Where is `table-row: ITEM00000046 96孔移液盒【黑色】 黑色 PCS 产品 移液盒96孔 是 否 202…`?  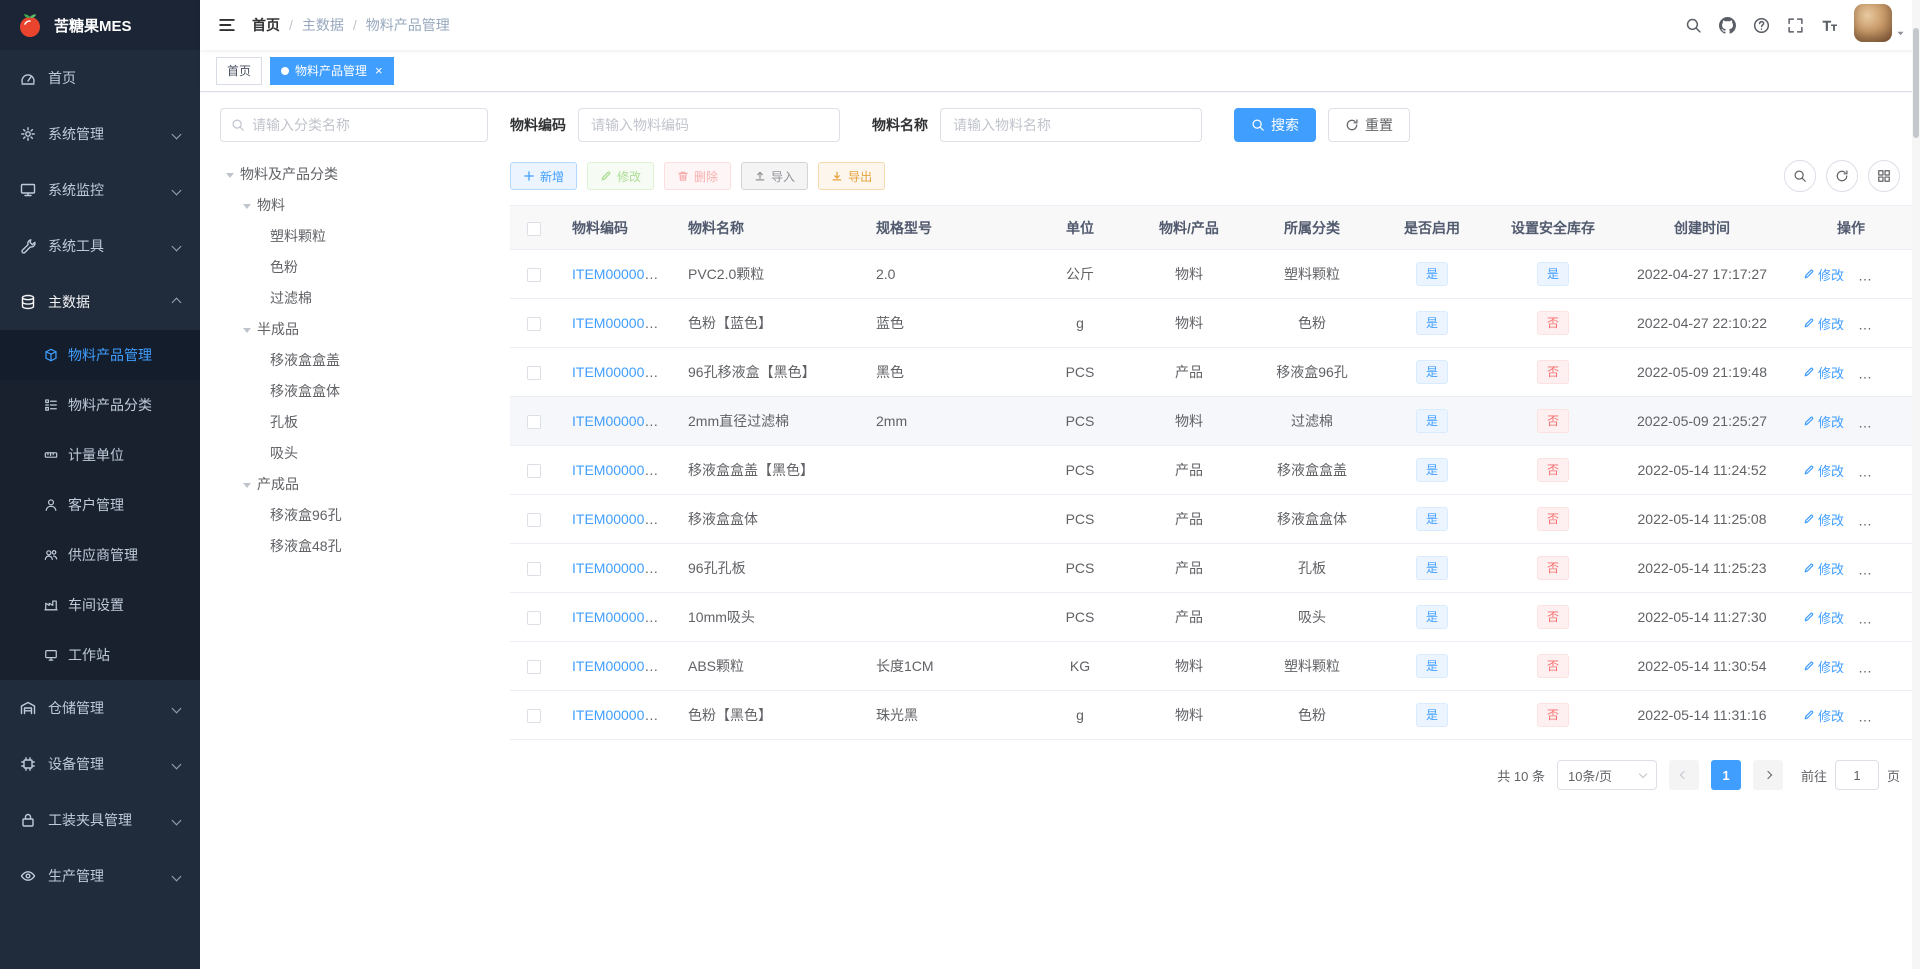 table-row: ITEM00000046 96孔移液盒【黑色】 黑色 PCS 产品 移液盒96孔 是 否 202… is located at coordinates (1213, 372).